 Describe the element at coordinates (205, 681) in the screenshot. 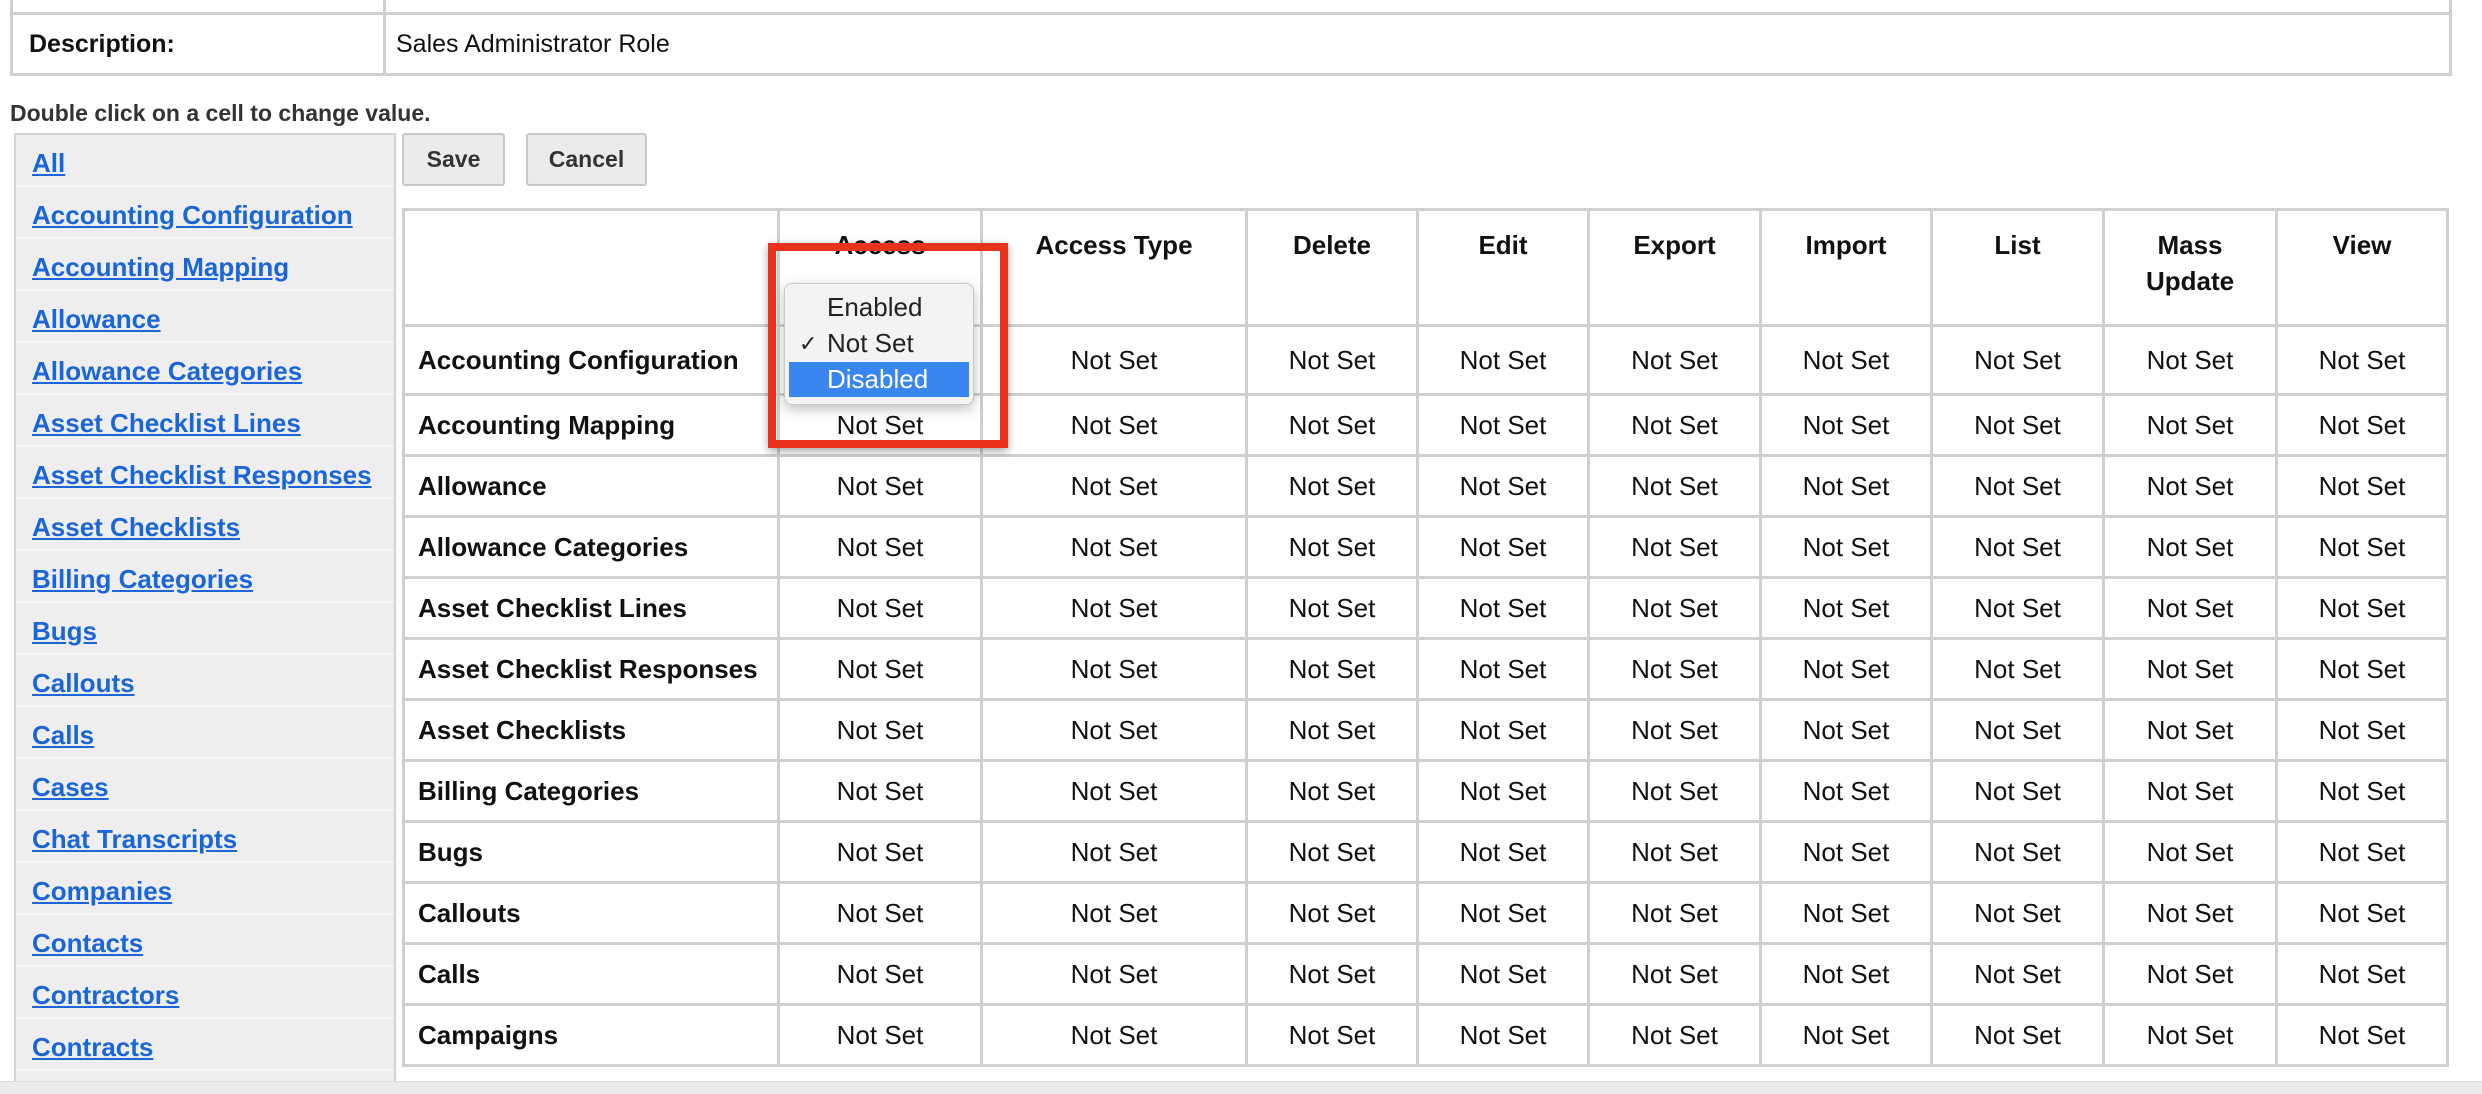

I see `sidebar-item-callouts: Callouts` at that location.